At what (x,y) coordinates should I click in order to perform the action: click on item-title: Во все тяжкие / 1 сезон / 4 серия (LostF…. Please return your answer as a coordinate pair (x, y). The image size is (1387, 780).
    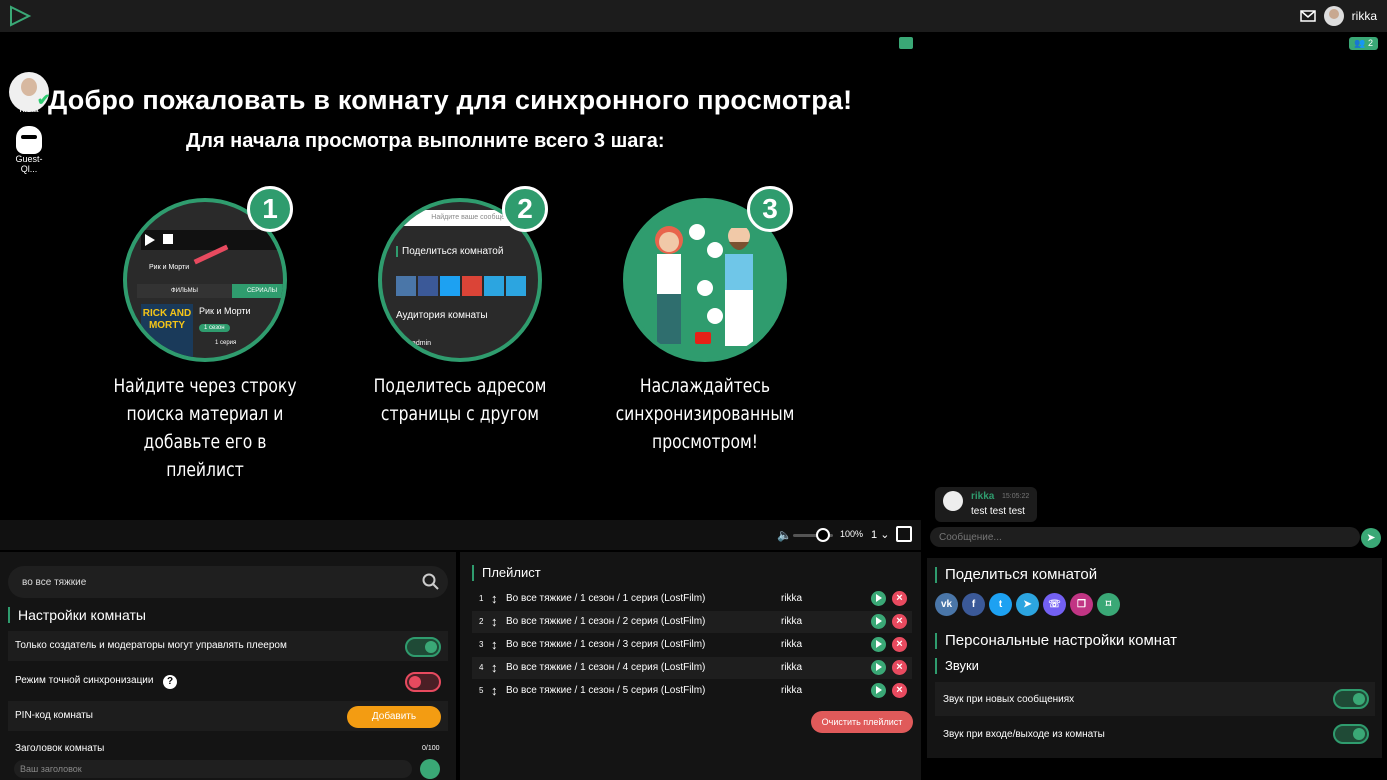
    Looking at the image, I should click on (605, 667).